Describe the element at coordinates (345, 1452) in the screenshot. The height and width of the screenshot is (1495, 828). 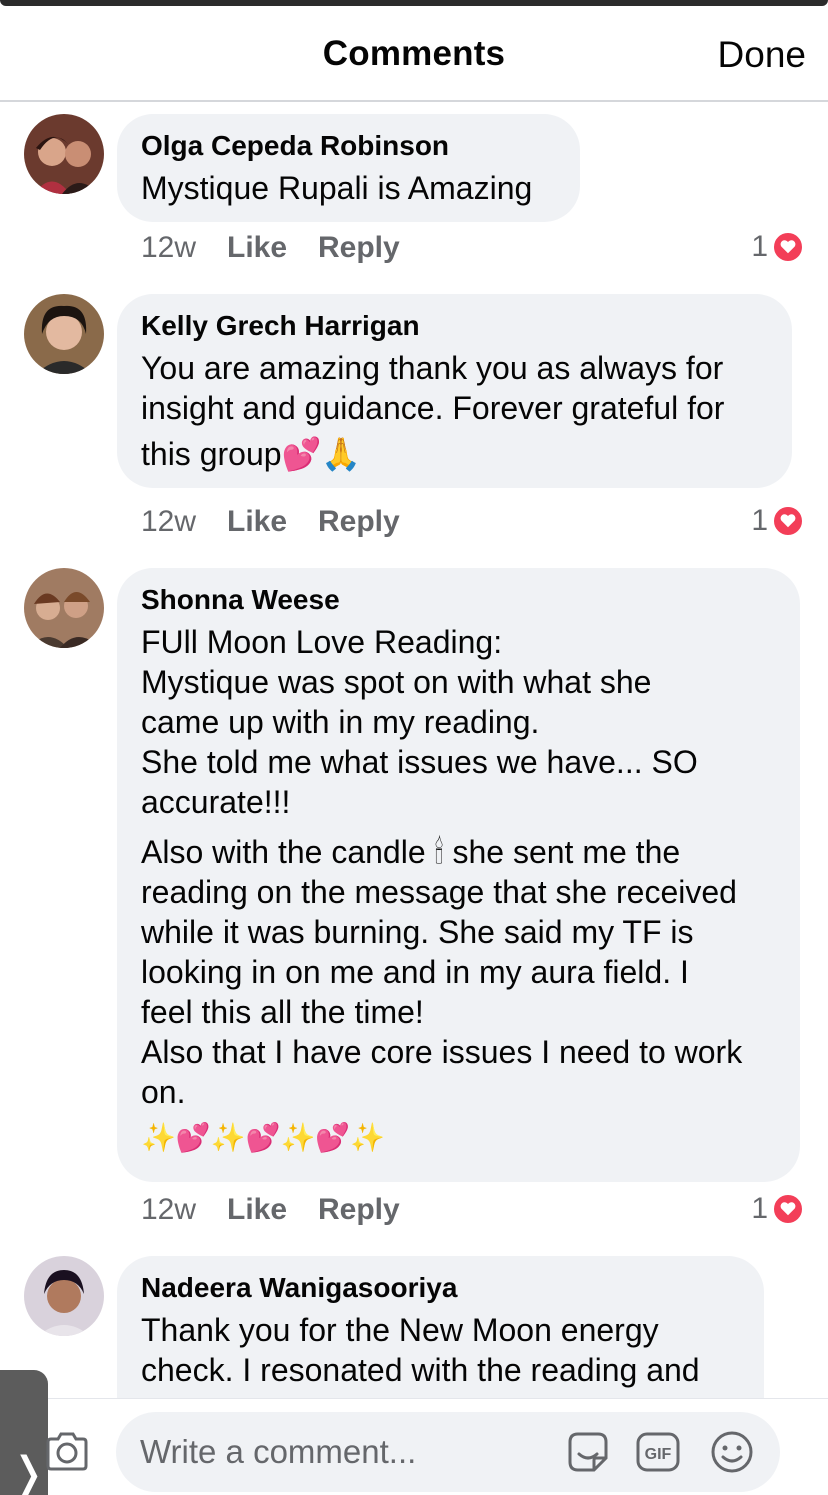
I see `comment-input` at that location.